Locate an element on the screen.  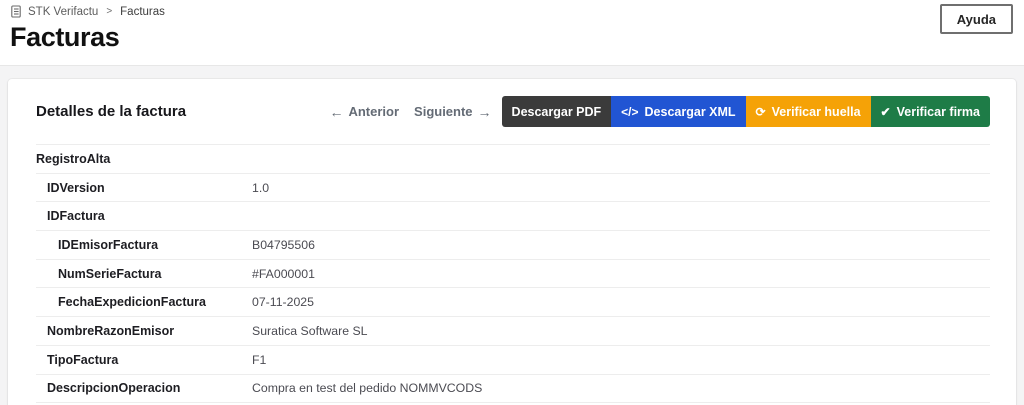
row-label: RegistroAlta is located at coordinates (73, 158).